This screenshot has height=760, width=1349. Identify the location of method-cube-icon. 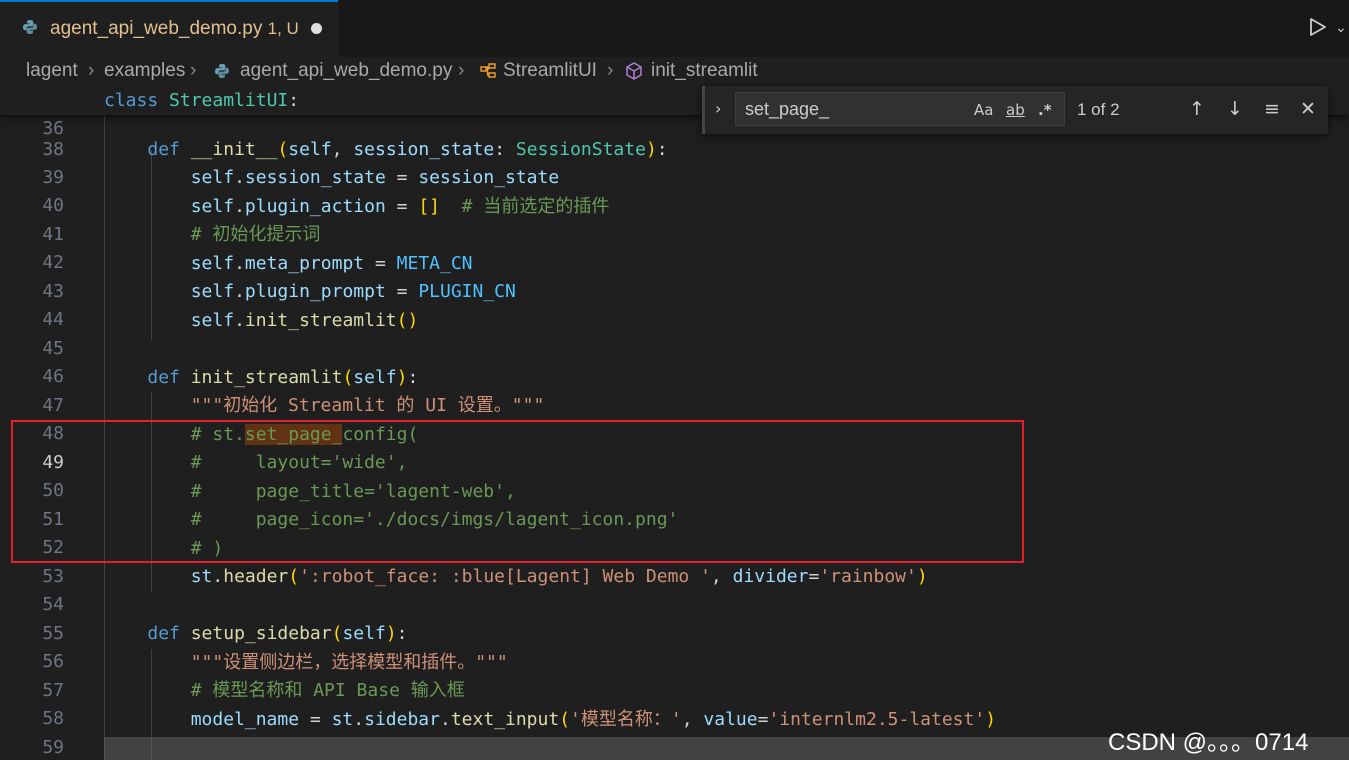
(634, 71).